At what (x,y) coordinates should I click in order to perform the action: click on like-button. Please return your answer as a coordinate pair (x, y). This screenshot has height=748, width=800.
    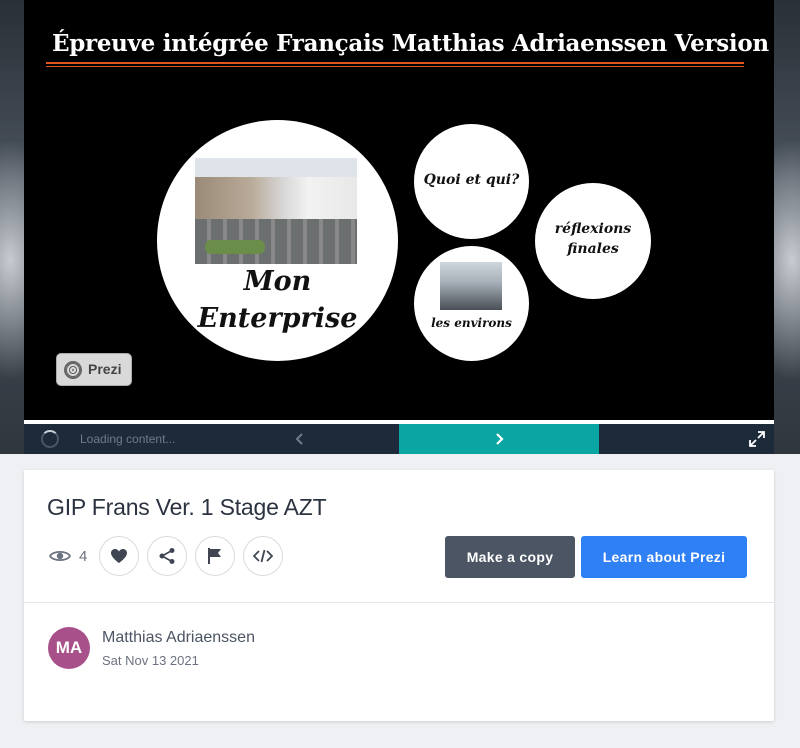
    Looking at the image, I should click on (119, 556).